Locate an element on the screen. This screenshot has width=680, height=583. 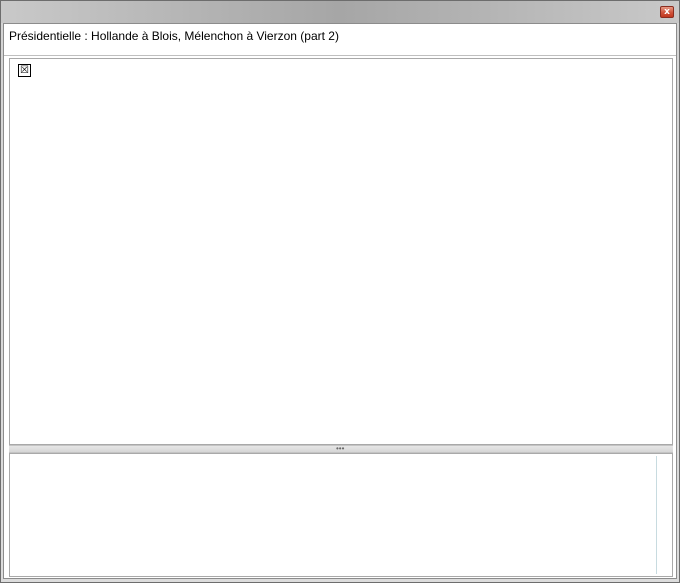
pane-splitter: ••• is located at coordinates (341, 449).